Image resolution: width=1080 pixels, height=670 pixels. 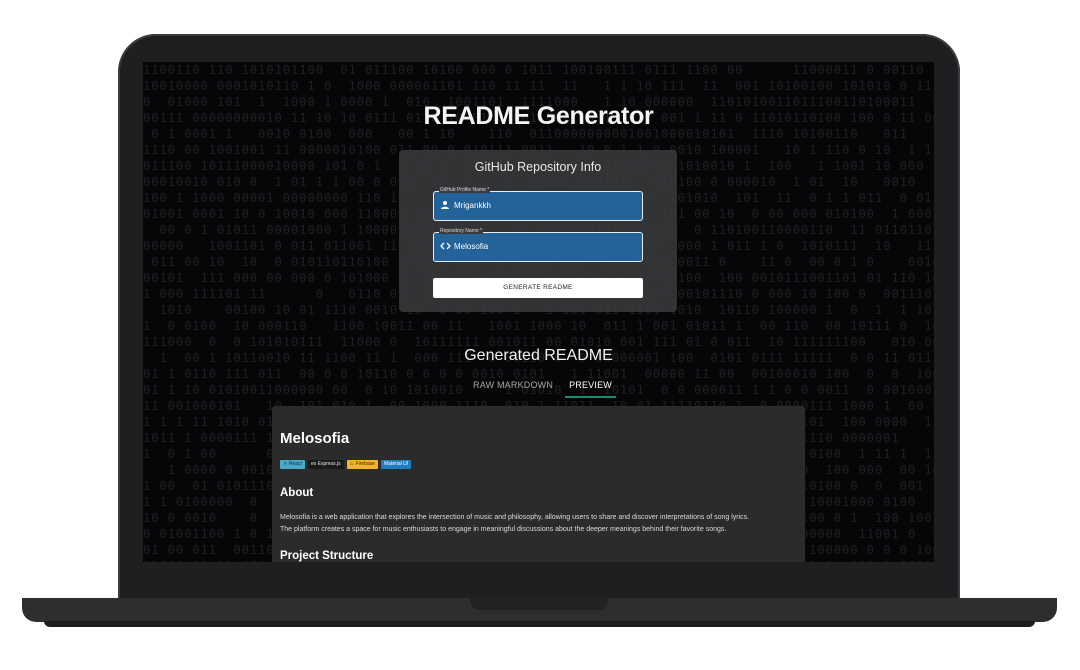 What do you see at coordinates (538, 116) in the screenshot?
I see `page-title: README Generator` at bounding box center [538, 116].